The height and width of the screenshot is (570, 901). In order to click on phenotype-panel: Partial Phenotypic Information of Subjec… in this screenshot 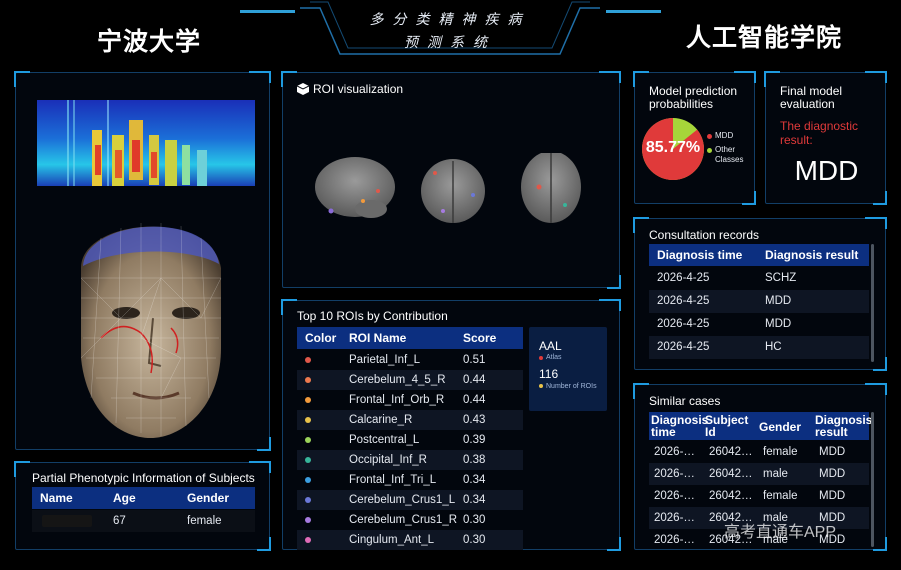, I will do `click(142, 506)`.